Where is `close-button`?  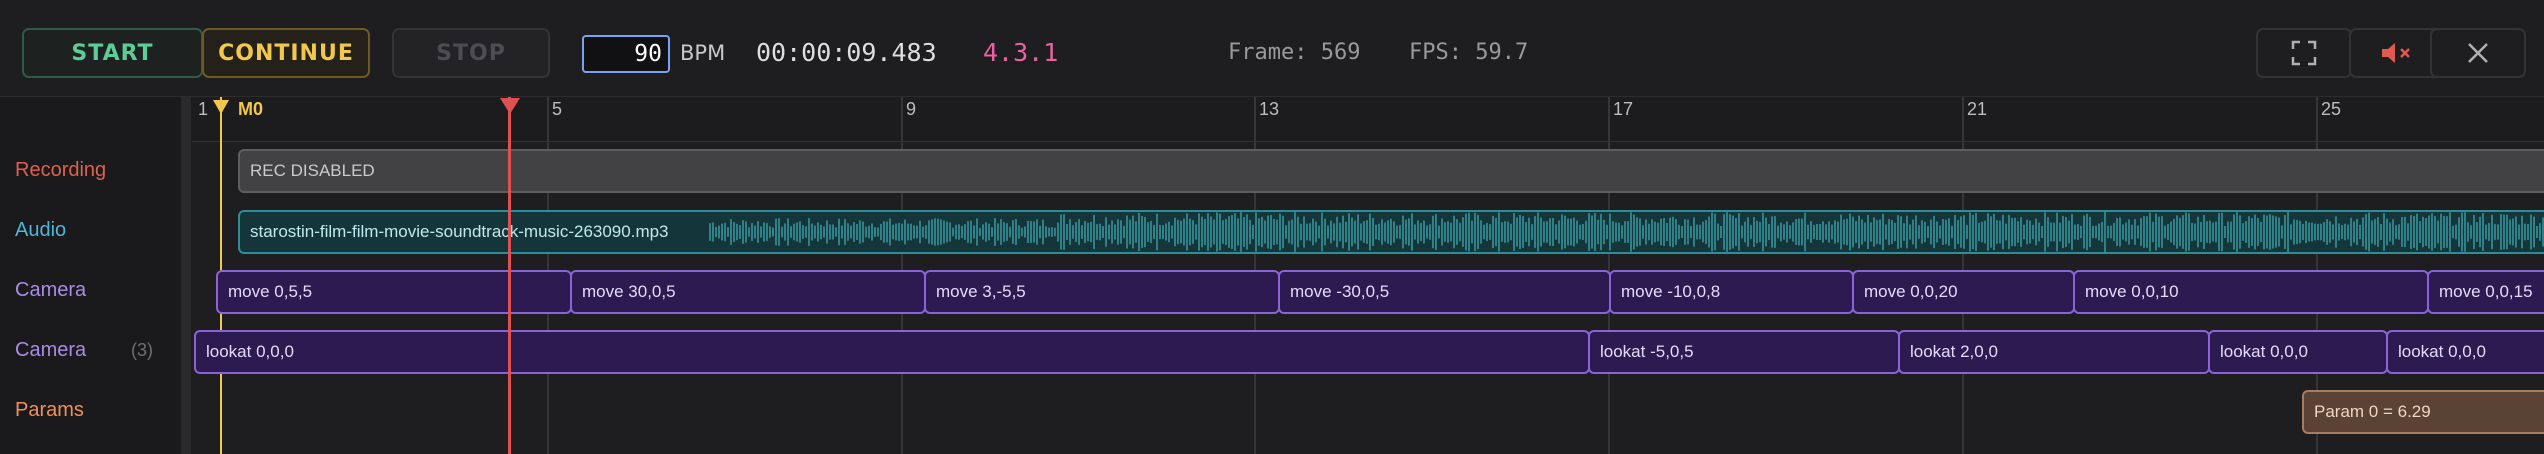
close-button is located at coordinates (2478, 53).